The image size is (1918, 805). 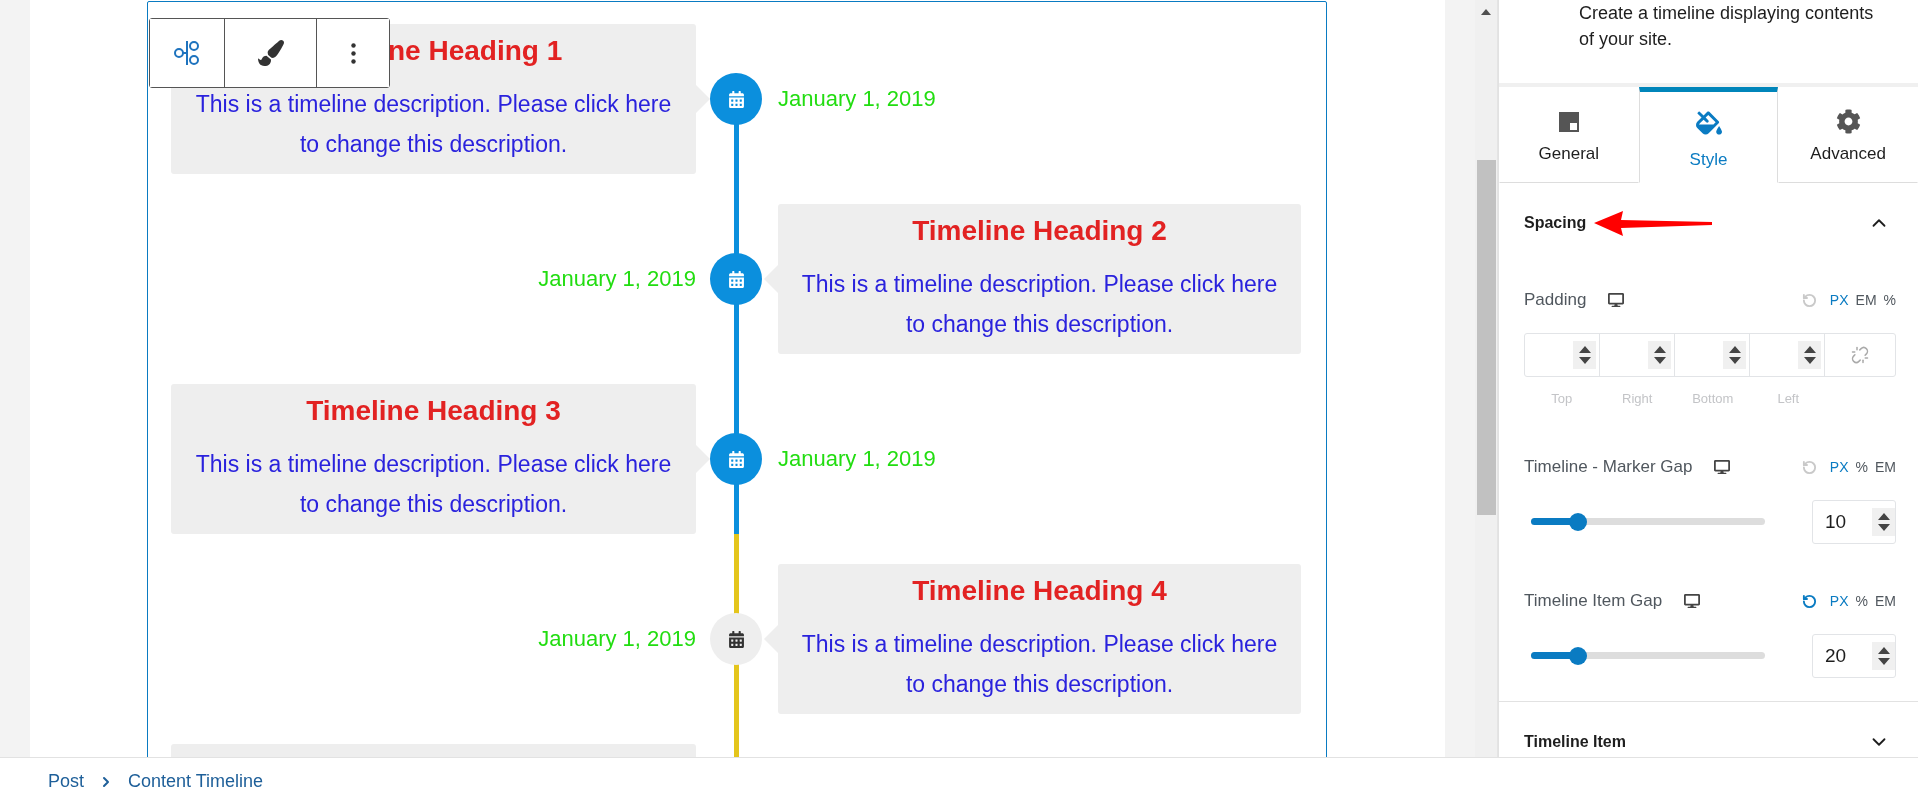 I want to click on more-options-button, so click(x=352, y=53).